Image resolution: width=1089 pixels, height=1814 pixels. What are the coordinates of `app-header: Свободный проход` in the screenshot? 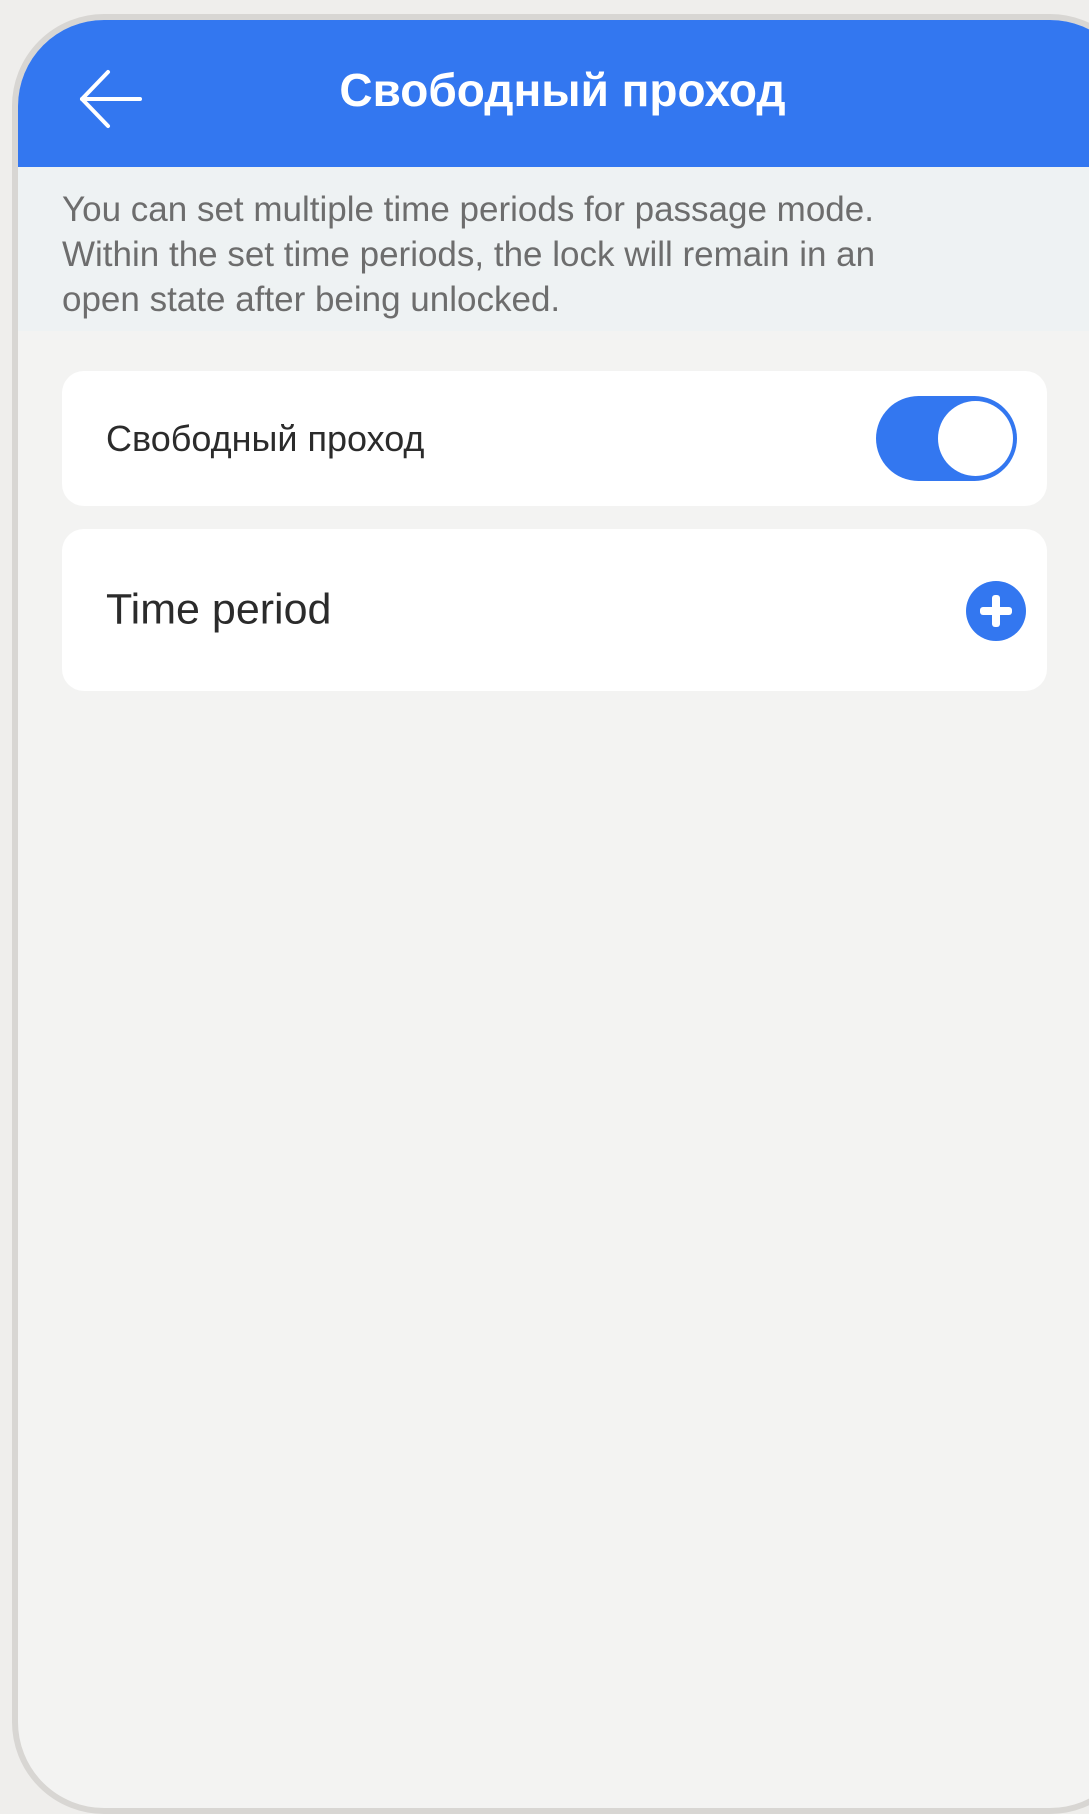 It's located at (553, 93).